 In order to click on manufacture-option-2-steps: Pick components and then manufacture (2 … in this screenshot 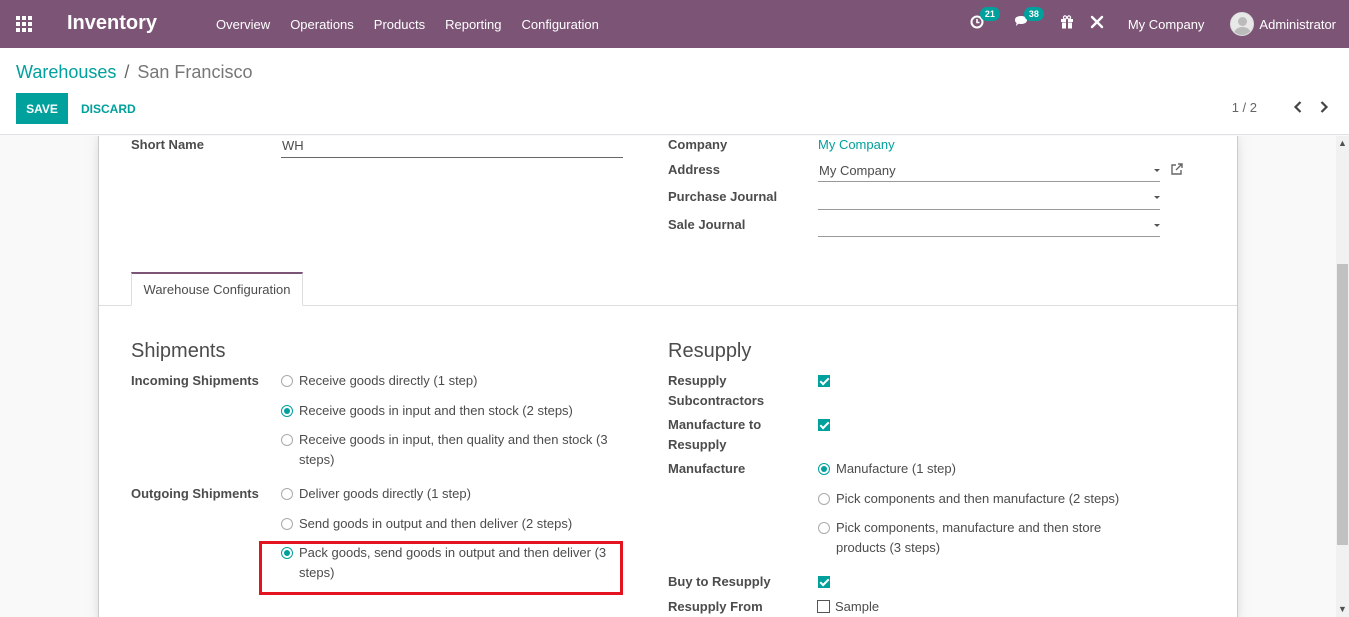, I will do `click(968, 499)`.